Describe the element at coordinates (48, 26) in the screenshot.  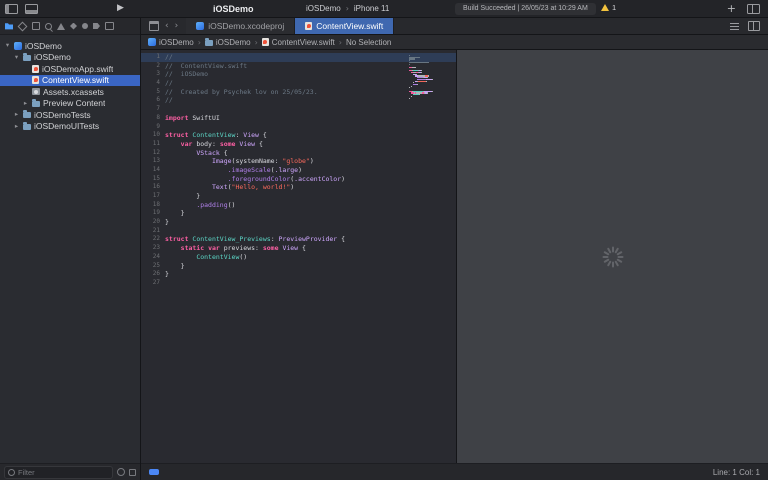
I see `search-icon` at that location.